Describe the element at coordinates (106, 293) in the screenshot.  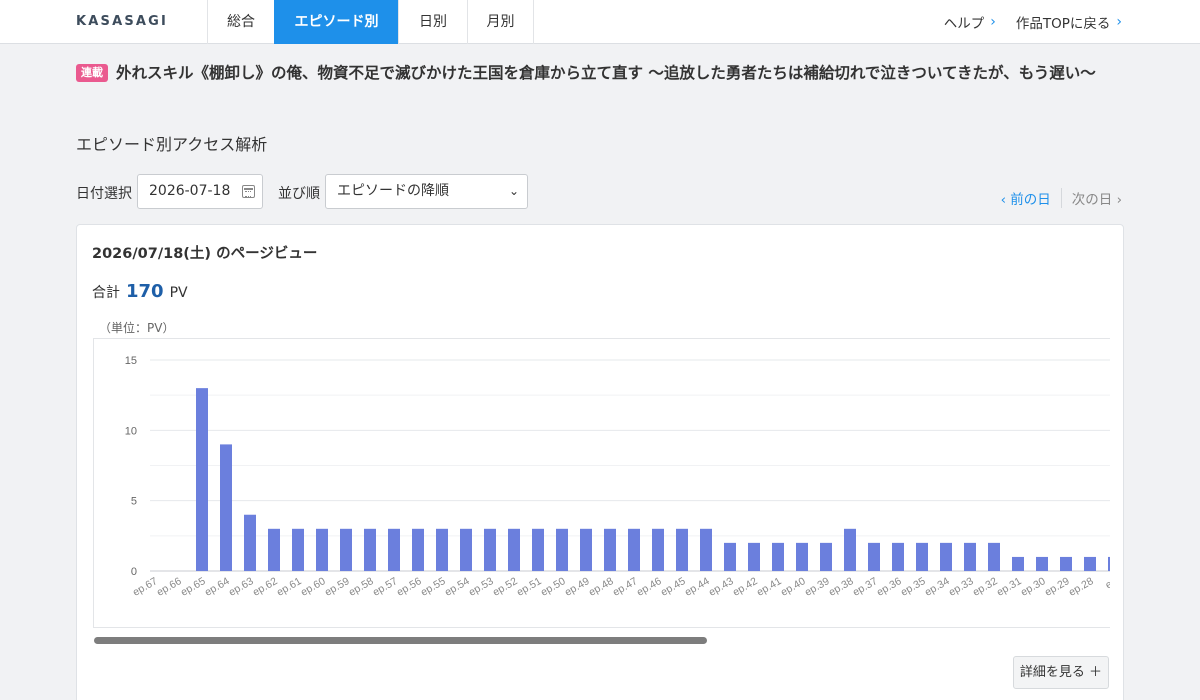
I see `total-label: 合計` at that location.